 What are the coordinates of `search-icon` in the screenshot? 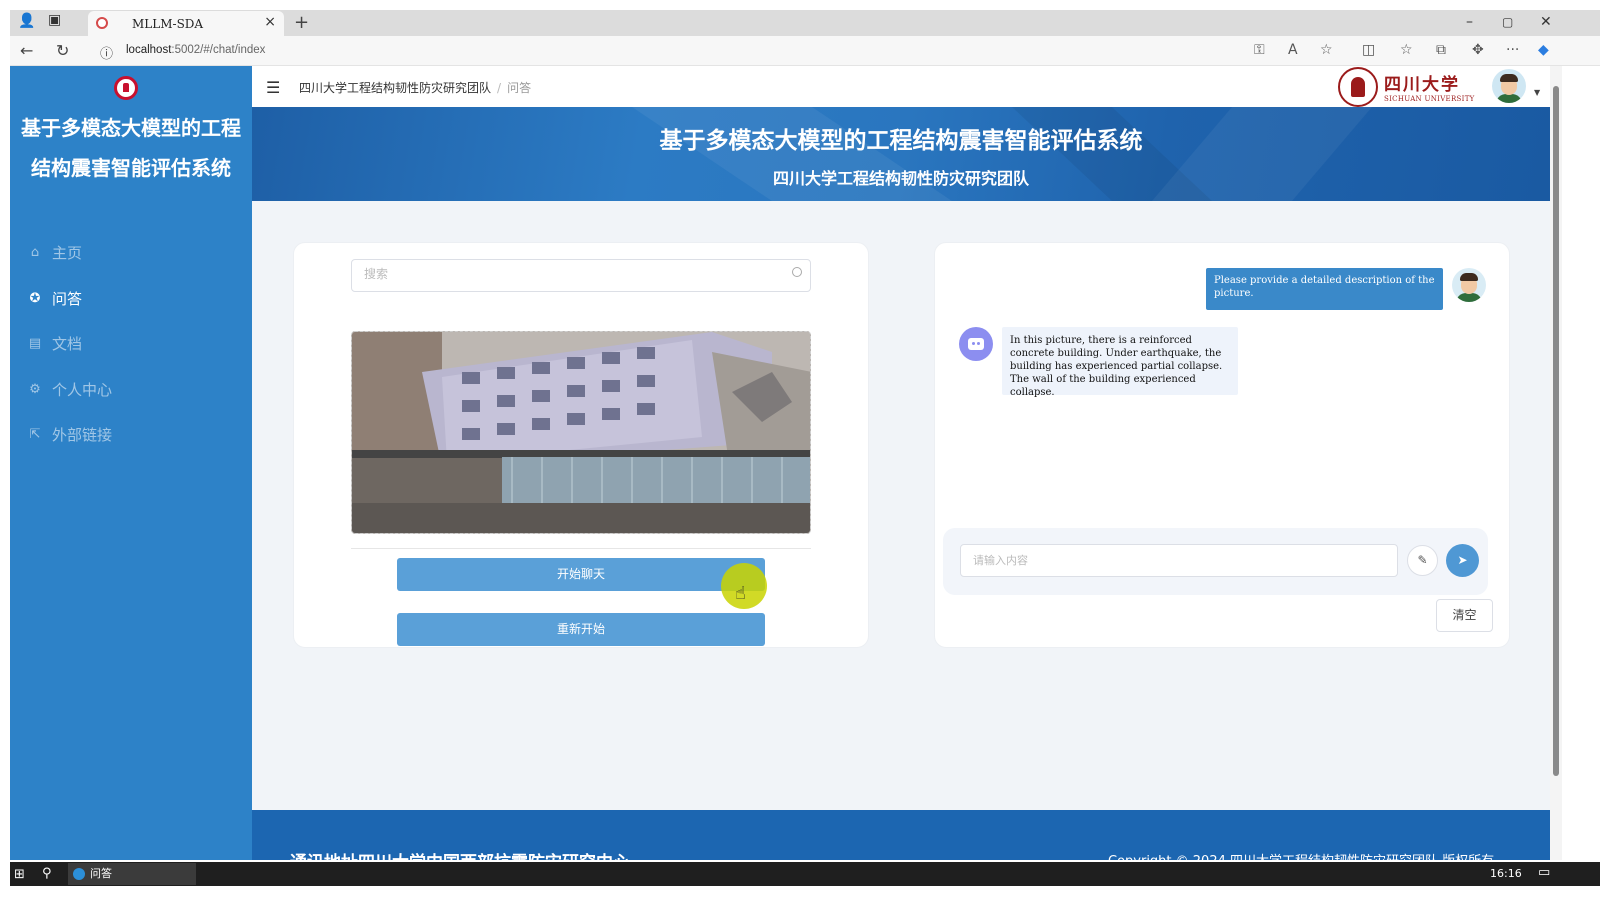 It's located at (797, 272).